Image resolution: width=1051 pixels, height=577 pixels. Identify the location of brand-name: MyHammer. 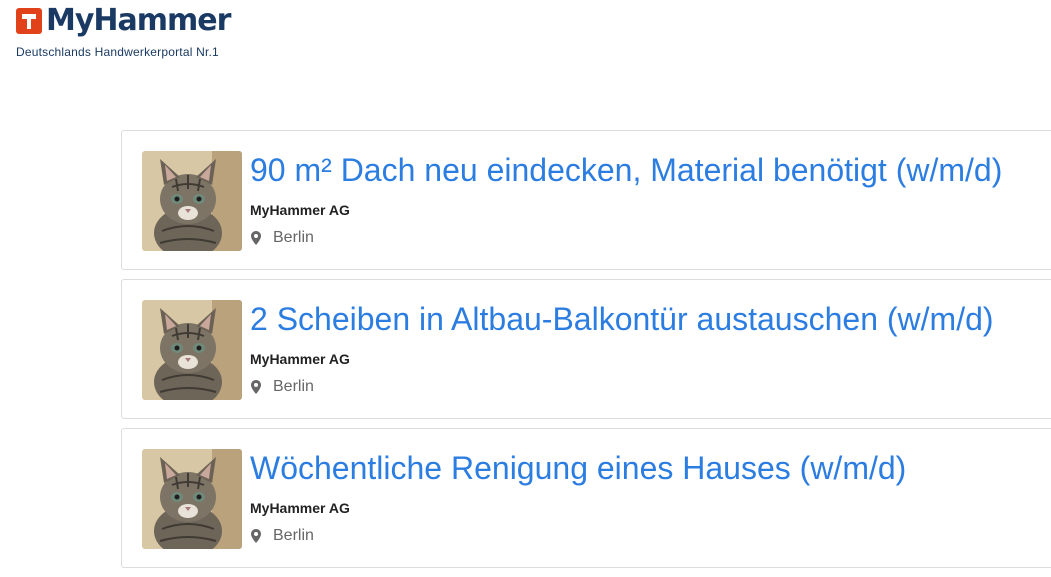
(138, 20).